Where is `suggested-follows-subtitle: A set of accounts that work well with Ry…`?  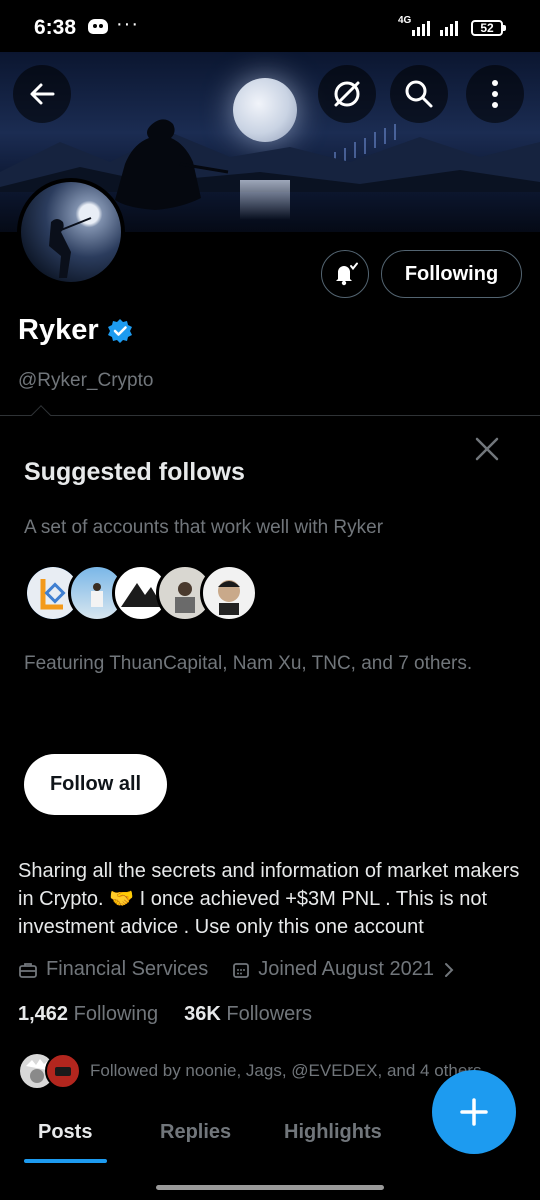
suggested-follows-subtitle: A set of accounts that work well with Ry… is located at coordinates (204, 527).